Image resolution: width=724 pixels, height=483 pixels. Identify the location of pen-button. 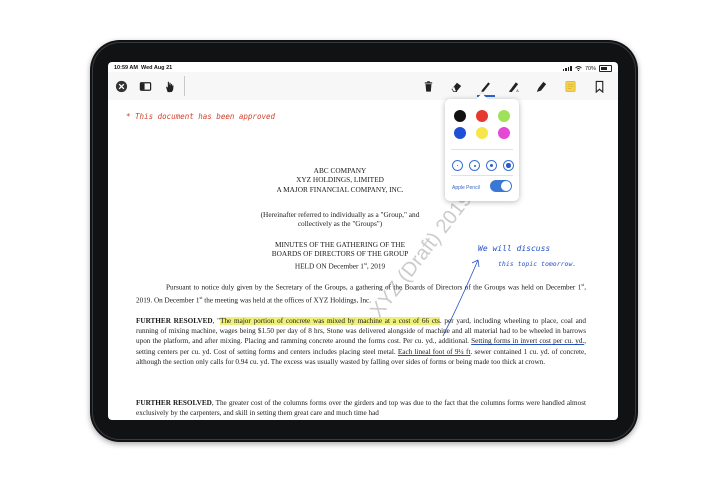
(485, 86).